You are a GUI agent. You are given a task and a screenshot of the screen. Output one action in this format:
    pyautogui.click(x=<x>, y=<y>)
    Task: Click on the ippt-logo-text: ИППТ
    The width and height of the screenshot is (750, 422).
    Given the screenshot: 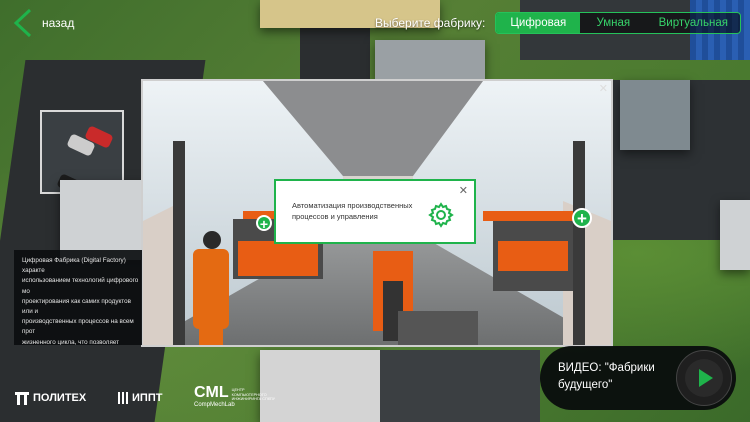 What is the action you would take?
    pyautogui.click(x=147, y=398)
    